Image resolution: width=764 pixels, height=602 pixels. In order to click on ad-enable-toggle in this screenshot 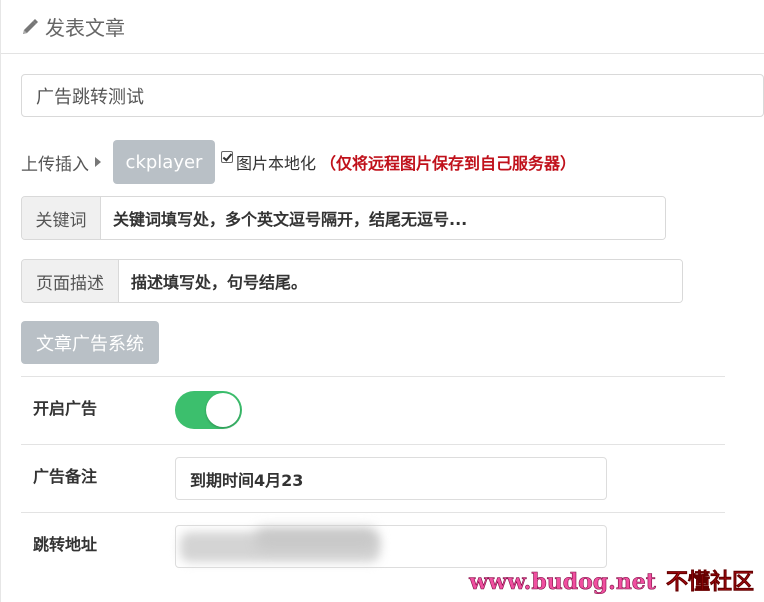, I will do `click(208, 410)`.